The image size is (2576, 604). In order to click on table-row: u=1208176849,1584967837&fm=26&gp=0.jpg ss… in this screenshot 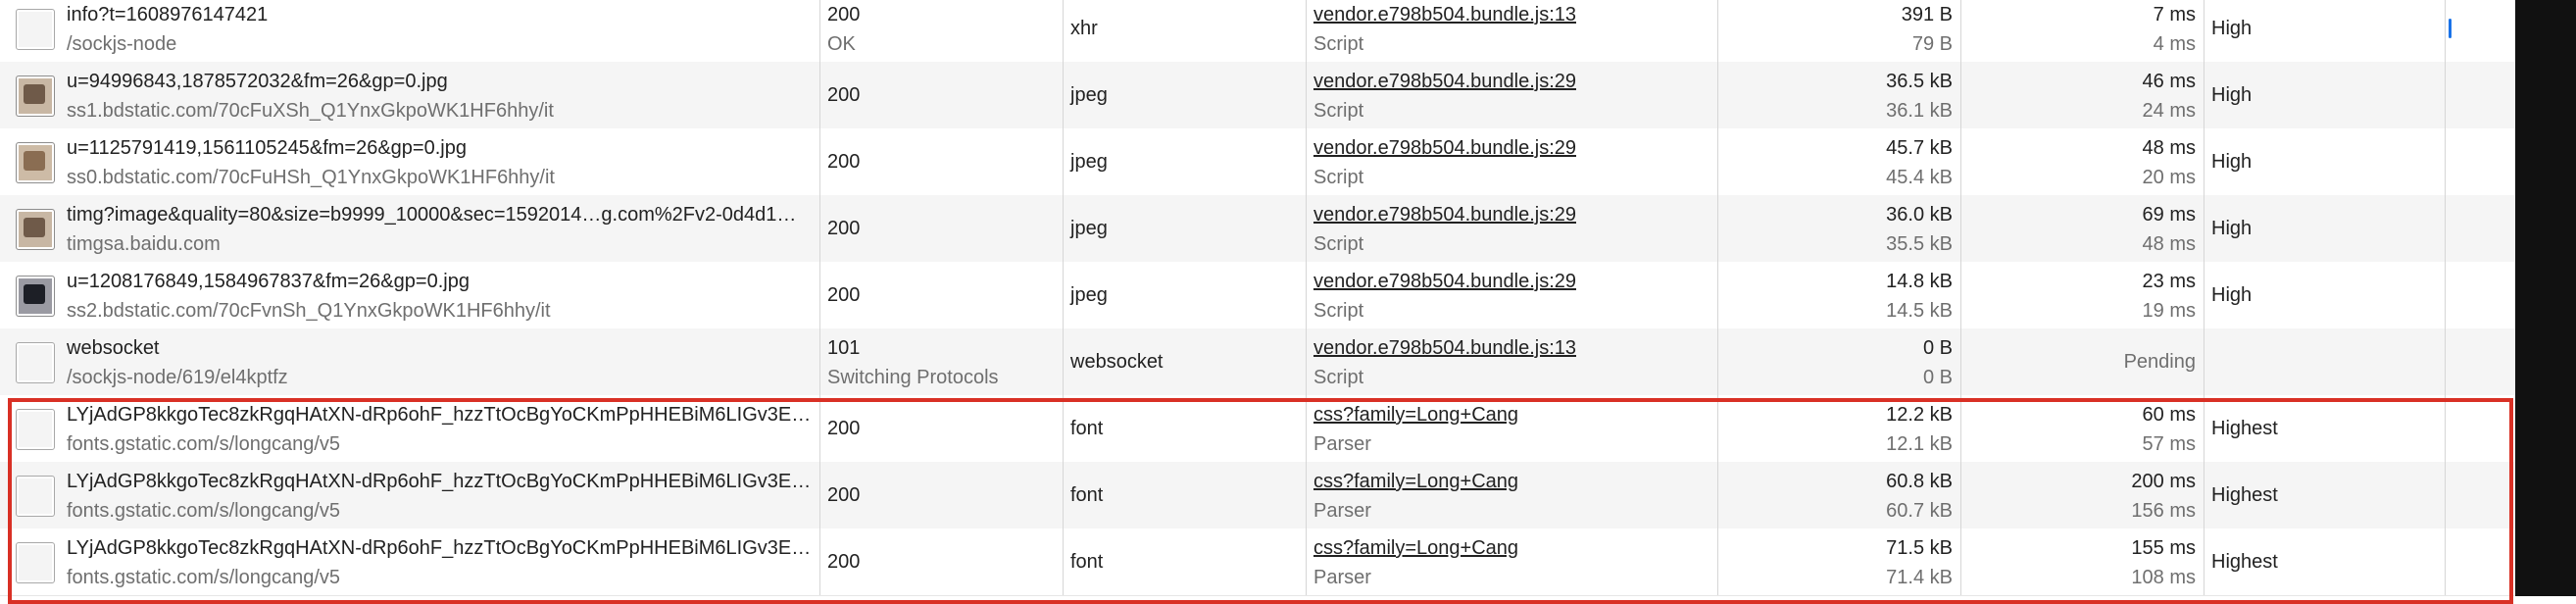, I will do `click(1288, 296)`.